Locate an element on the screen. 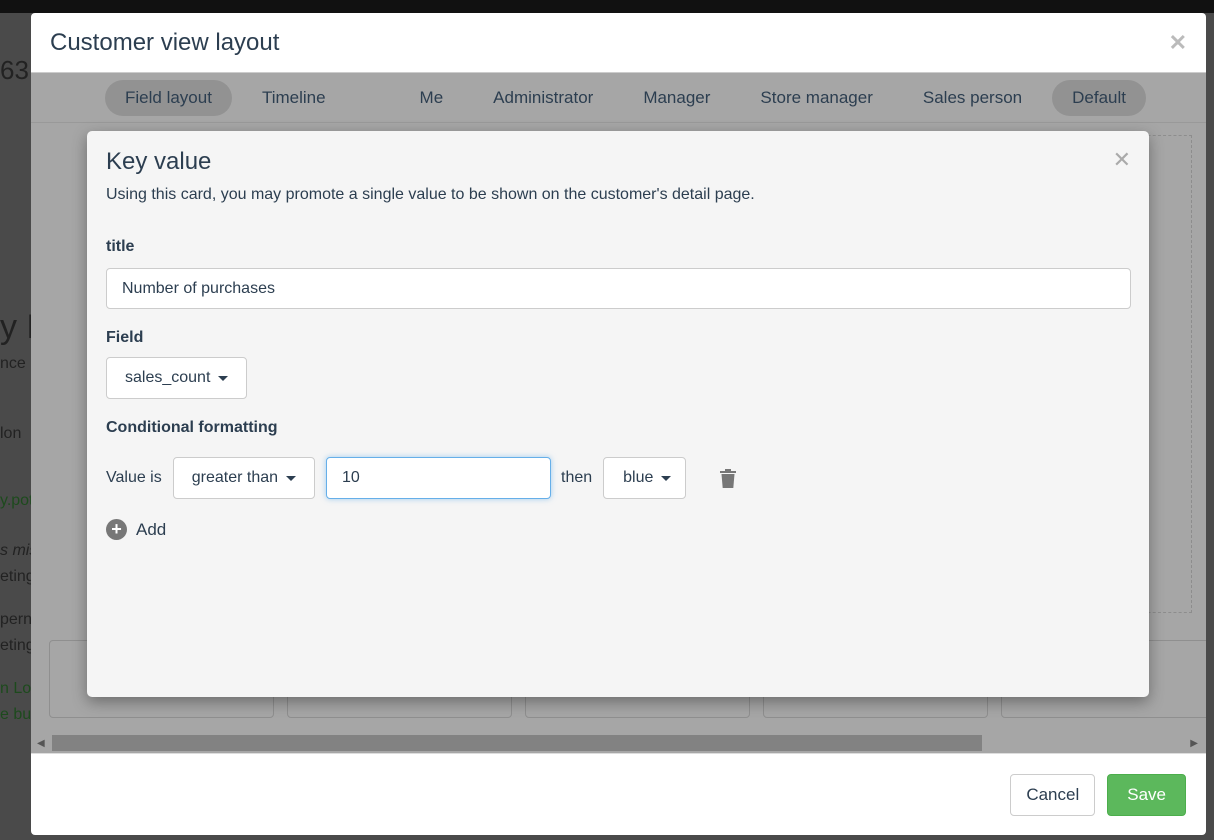 This screenshot has width=1214, height=840. bg-text: lon is located at coordinates (11, 433).